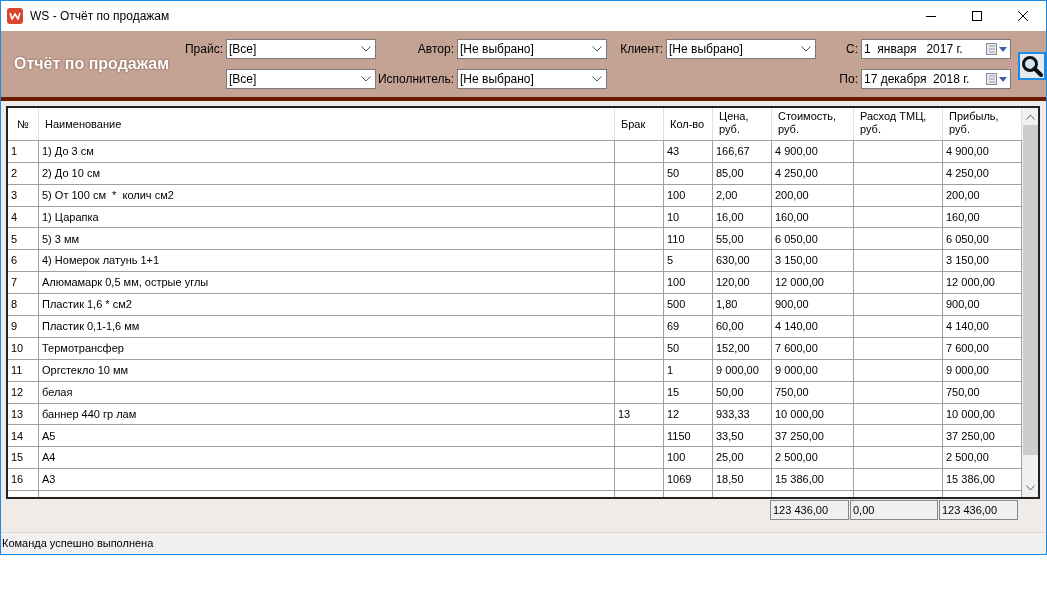 The height and width of the screenshot is (600, 1047). I want to click on vertical-scrollbar, so click(1030, 302).